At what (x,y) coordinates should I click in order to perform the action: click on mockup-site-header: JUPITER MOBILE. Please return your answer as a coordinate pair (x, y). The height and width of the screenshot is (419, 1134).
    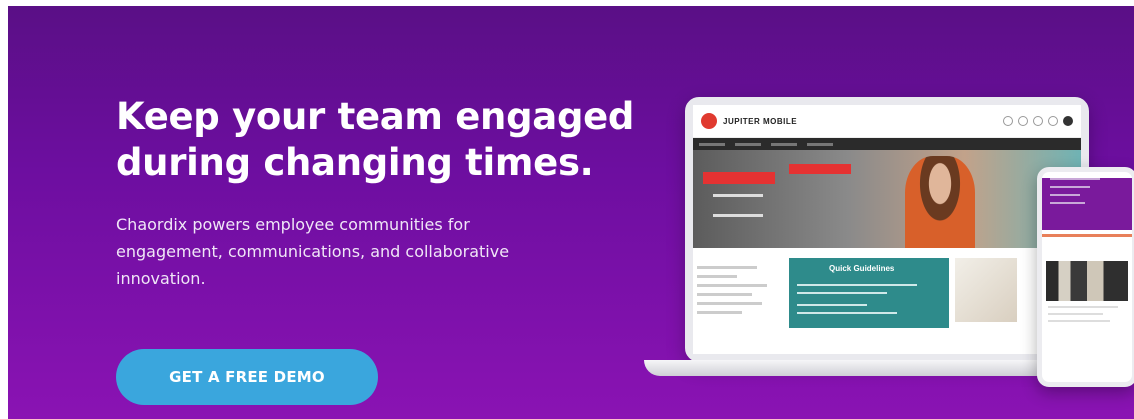
    Looking at the image, I should click on (887, 121).